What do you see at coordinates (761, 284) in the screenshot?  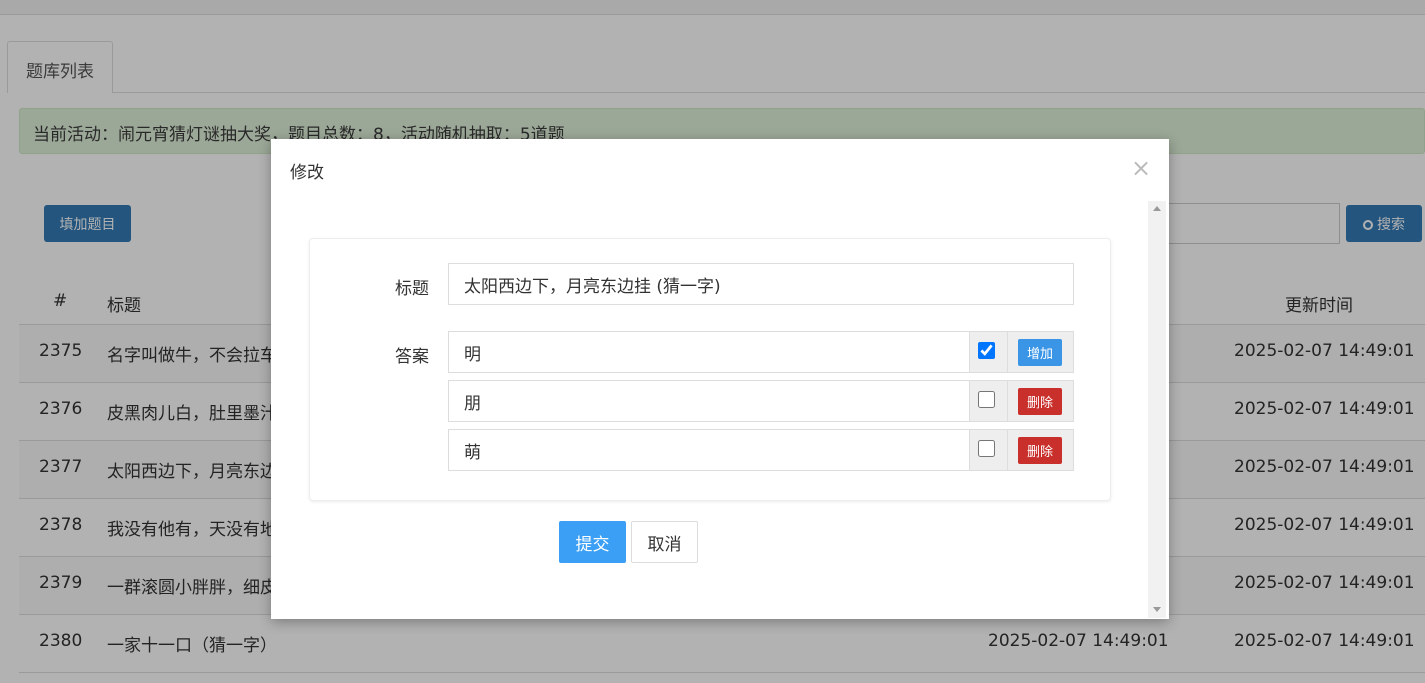 I see `title-input` at bounding box center [761, 284].